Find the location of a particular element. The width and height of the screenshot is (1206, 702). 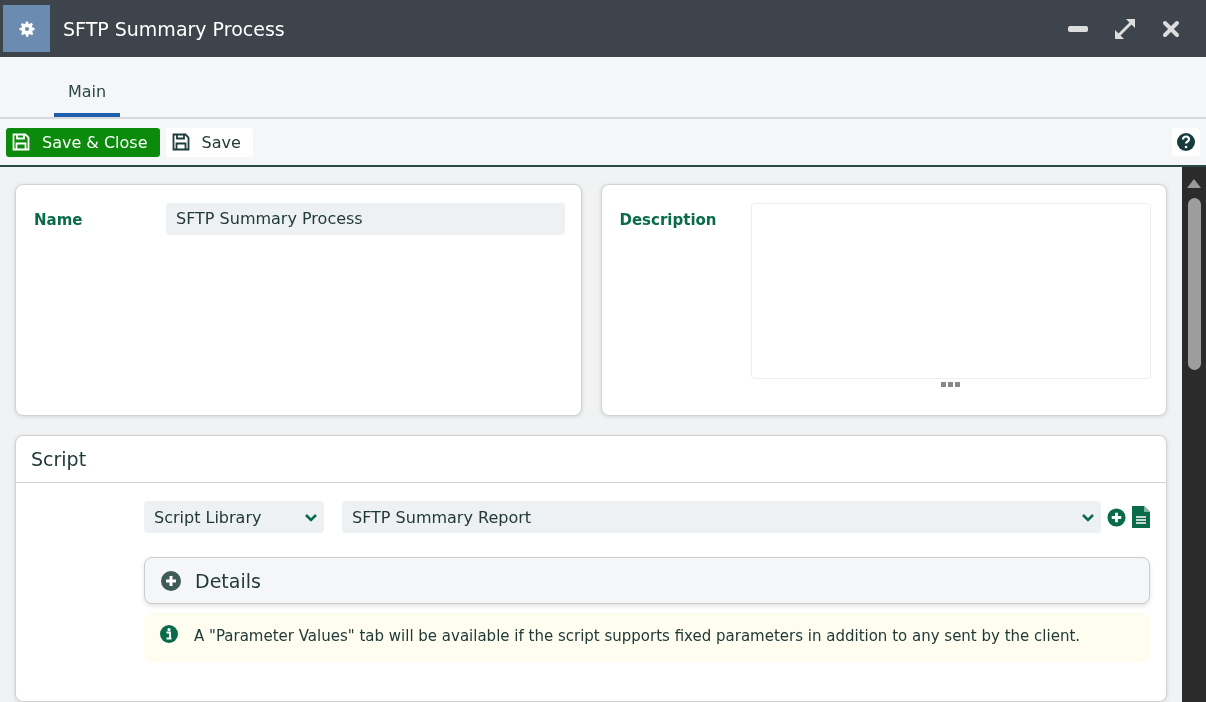

maximize-icon is located at coordinates (1125, 28).